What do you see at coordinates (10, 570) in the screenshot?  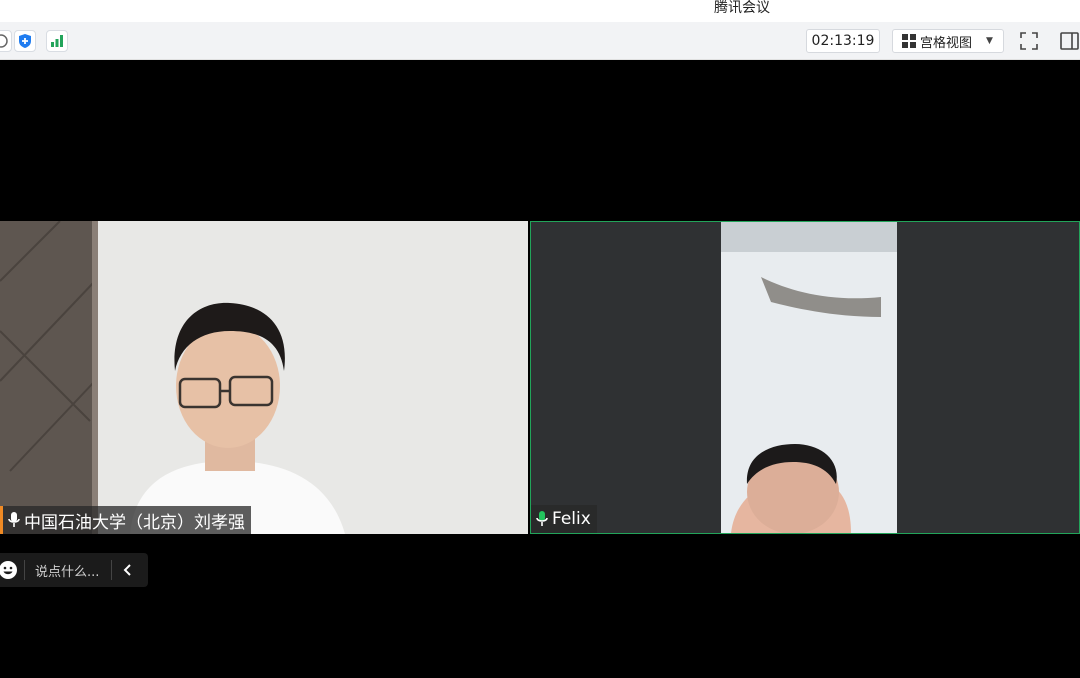 I see `emoji-icon` at bounding box center [10, 570].